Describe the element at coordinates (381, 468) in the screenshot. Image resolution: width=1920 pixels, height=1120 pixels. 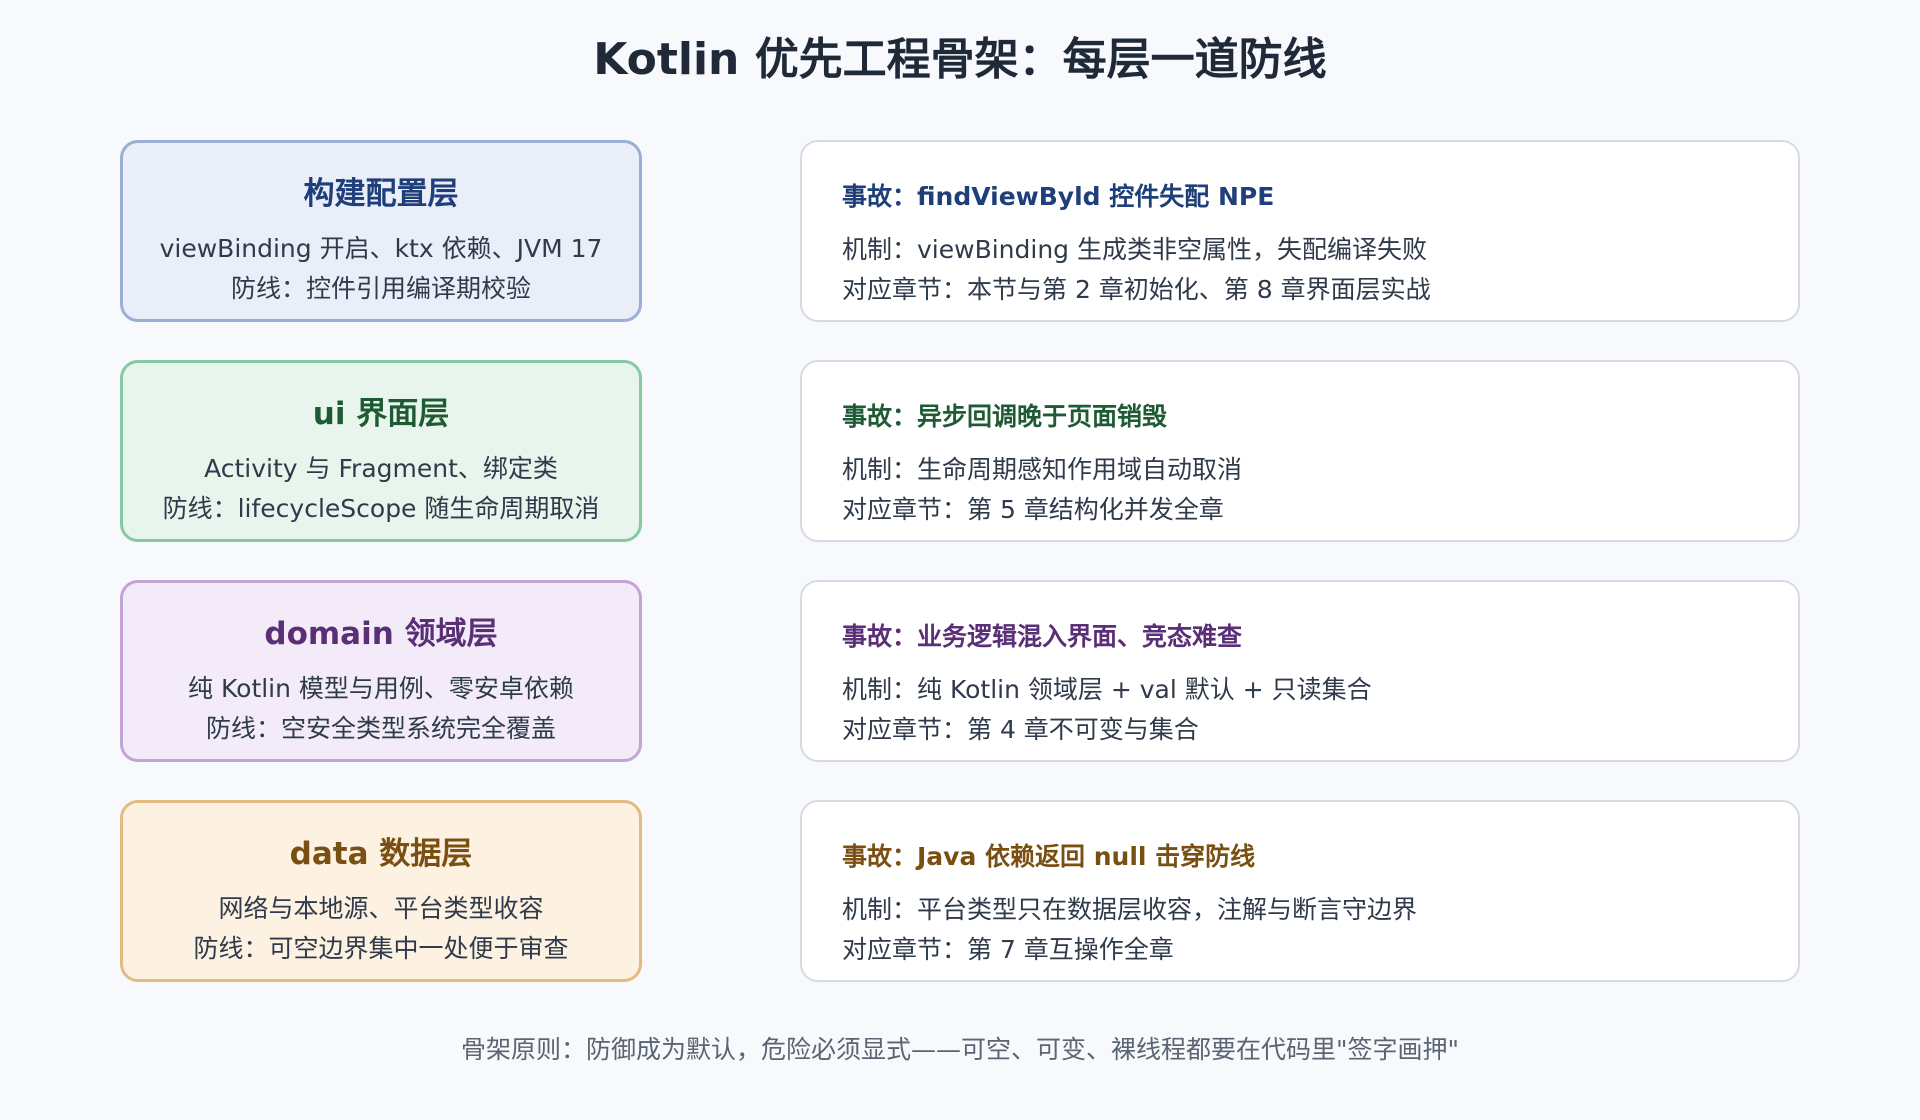
I see `layer-description: Activity 与 Fragment、绑定类` at that location.